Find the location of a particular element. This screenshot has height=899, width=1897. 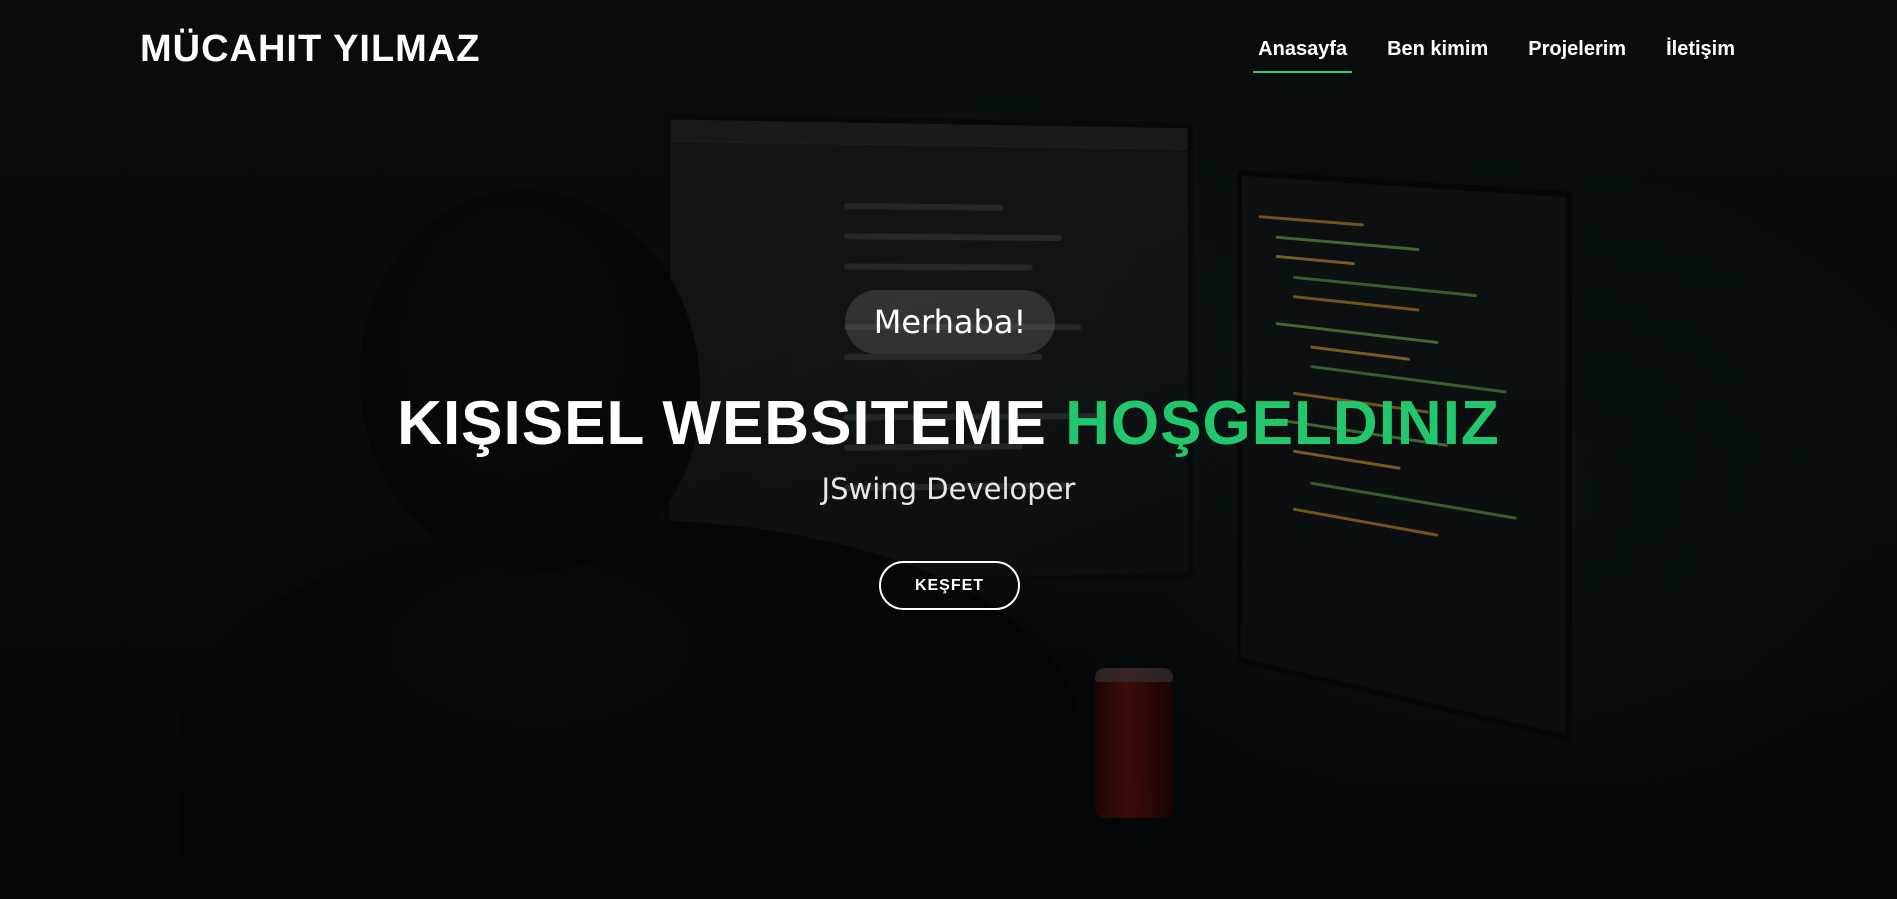

hero-subtitle: JSwing Developer is located at coordinates (948, 489).